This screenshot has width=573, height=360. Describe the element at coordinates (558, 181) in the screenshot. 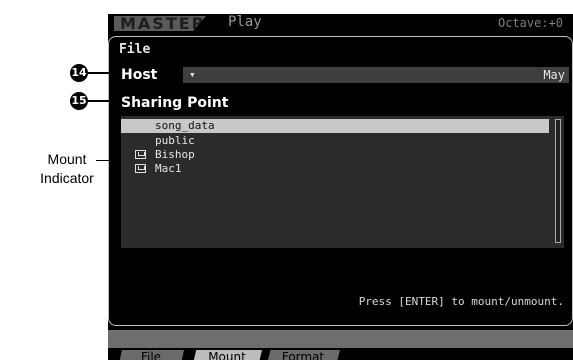

I see `list-scrollbar` at that location.